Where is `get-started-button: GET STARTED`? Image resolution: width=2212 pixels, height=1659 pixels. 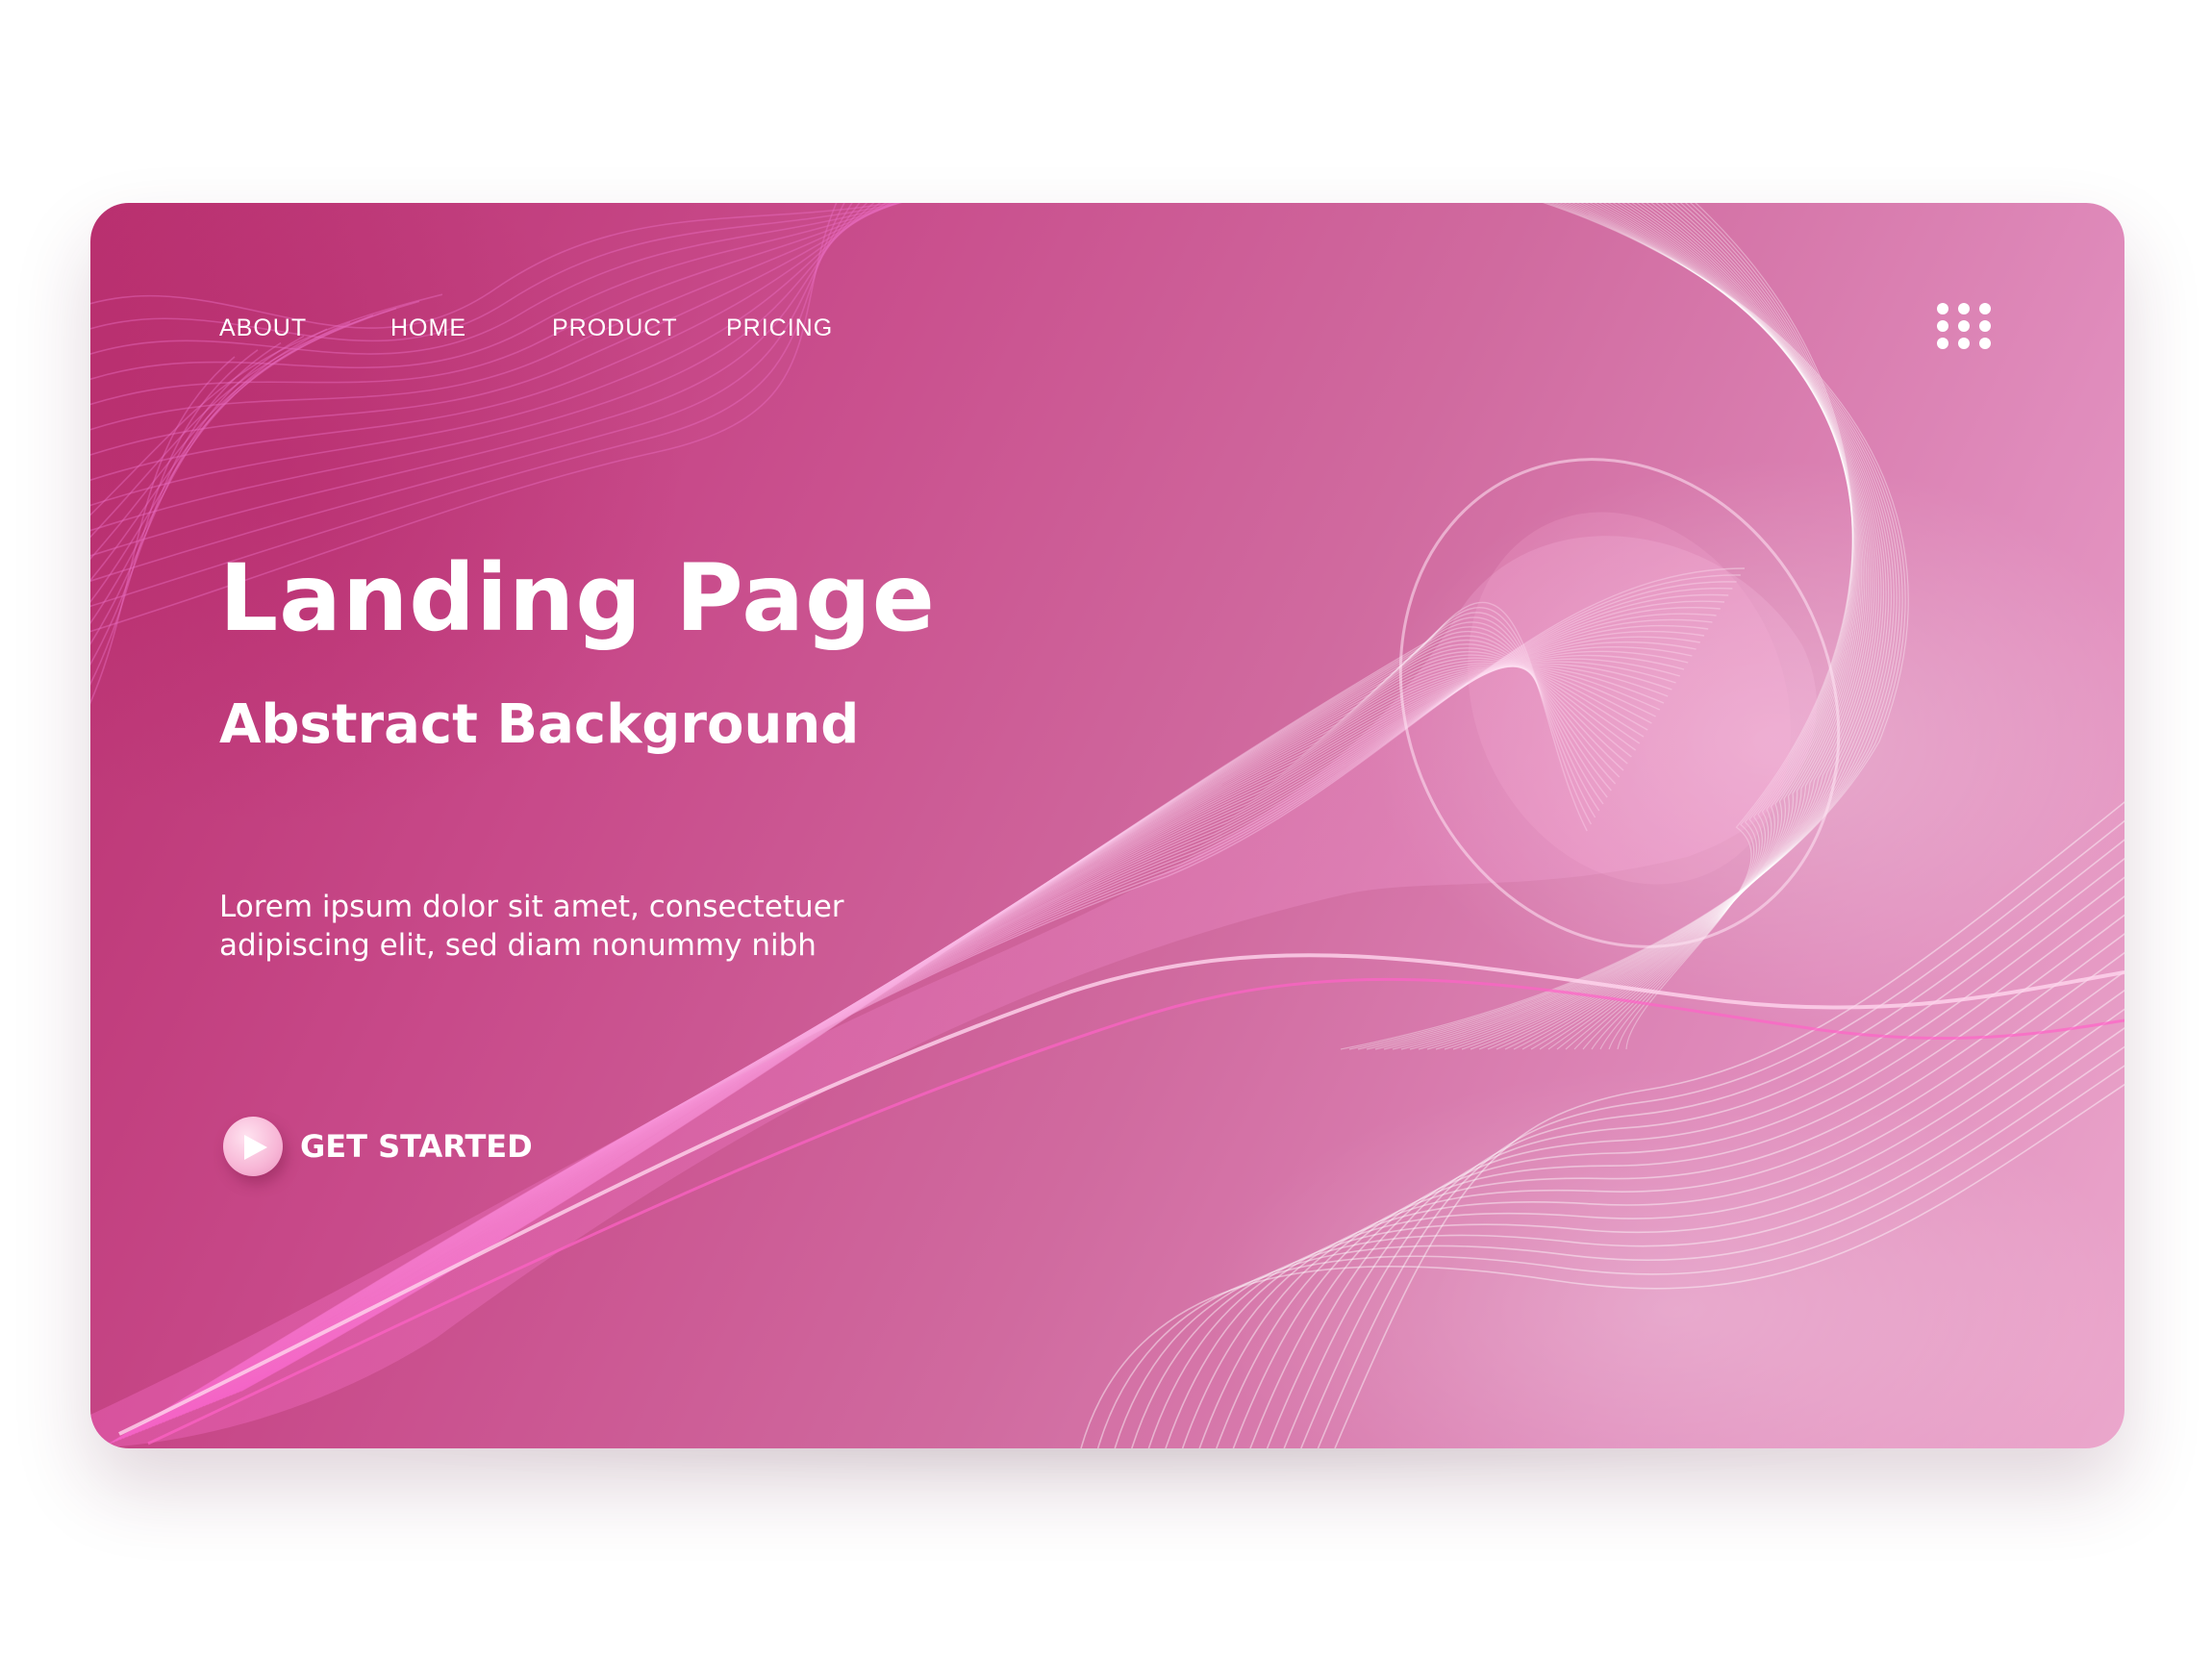
get-started-button: GET STARTED is located at coordinates (378, 1146).